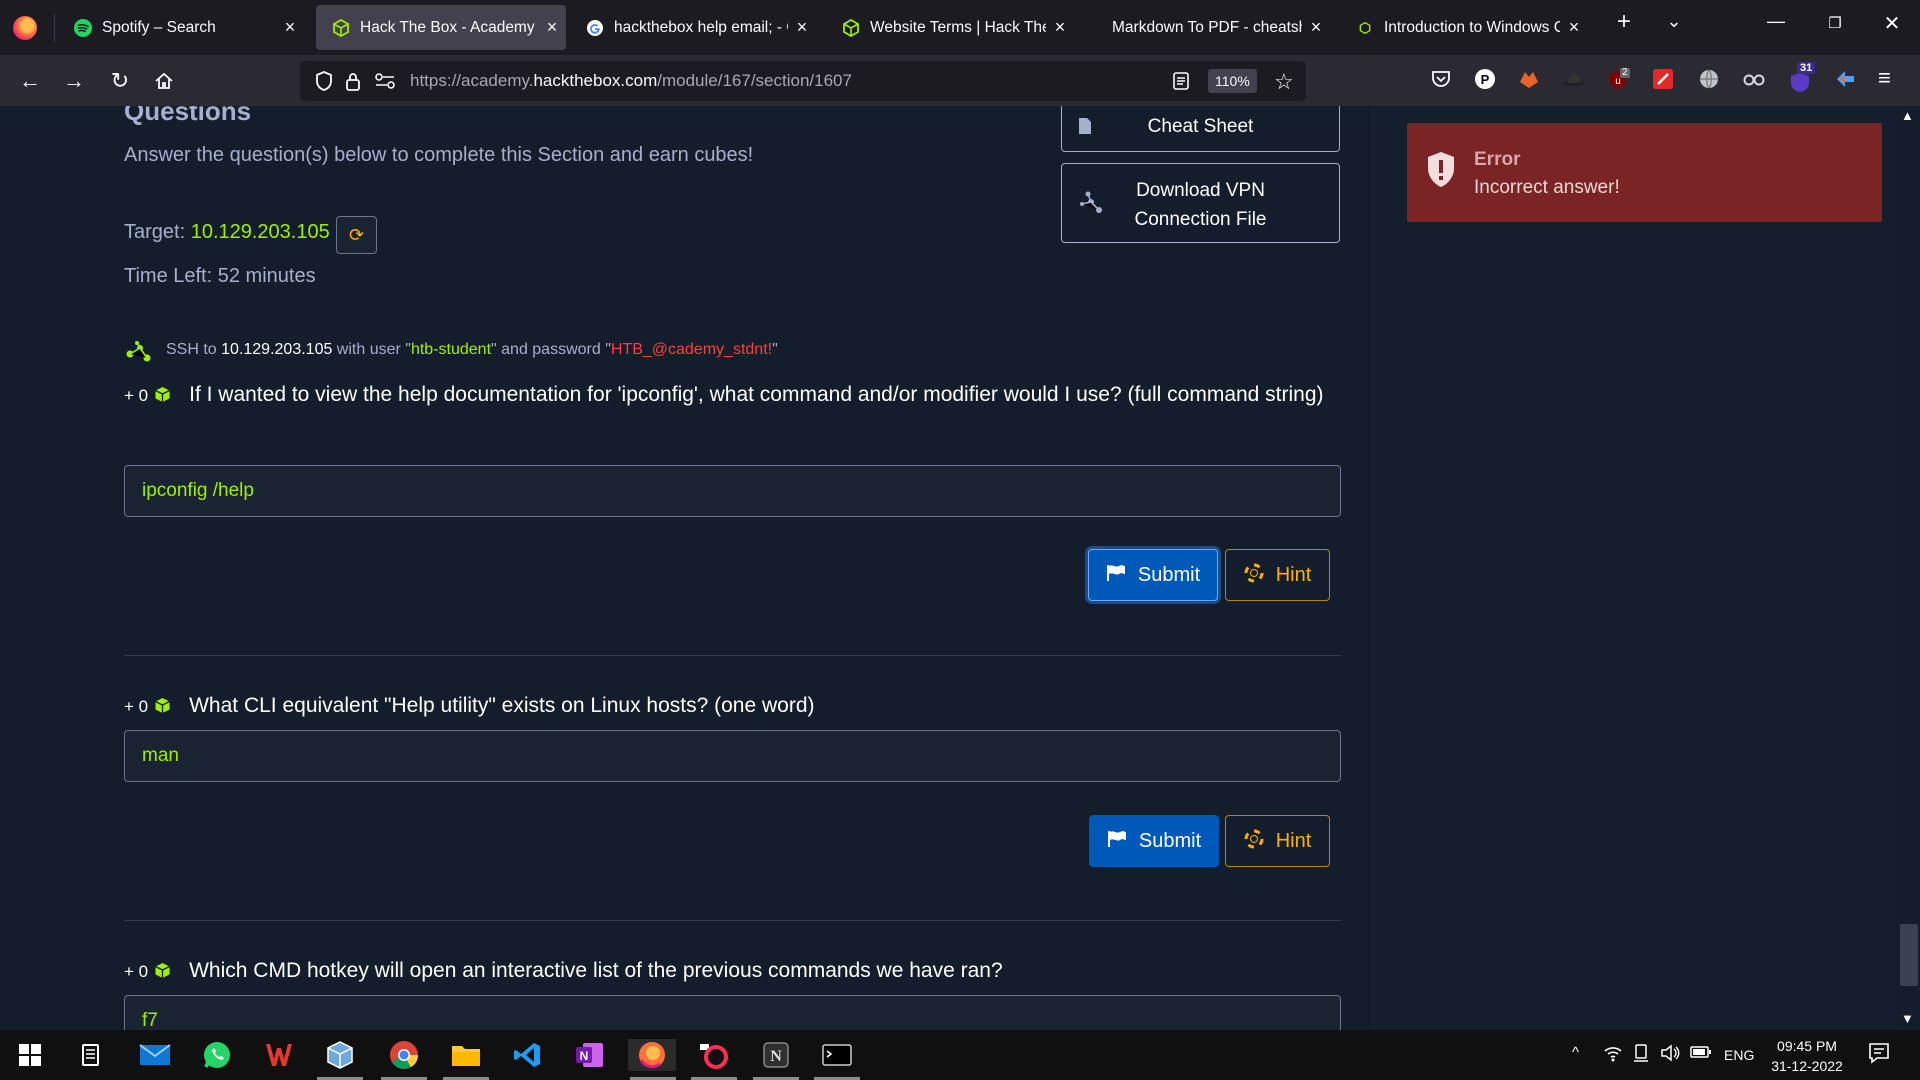  I want to click on tab-introduction-to-windows: Introduction to Windows Co ×, so click(1464, 27).